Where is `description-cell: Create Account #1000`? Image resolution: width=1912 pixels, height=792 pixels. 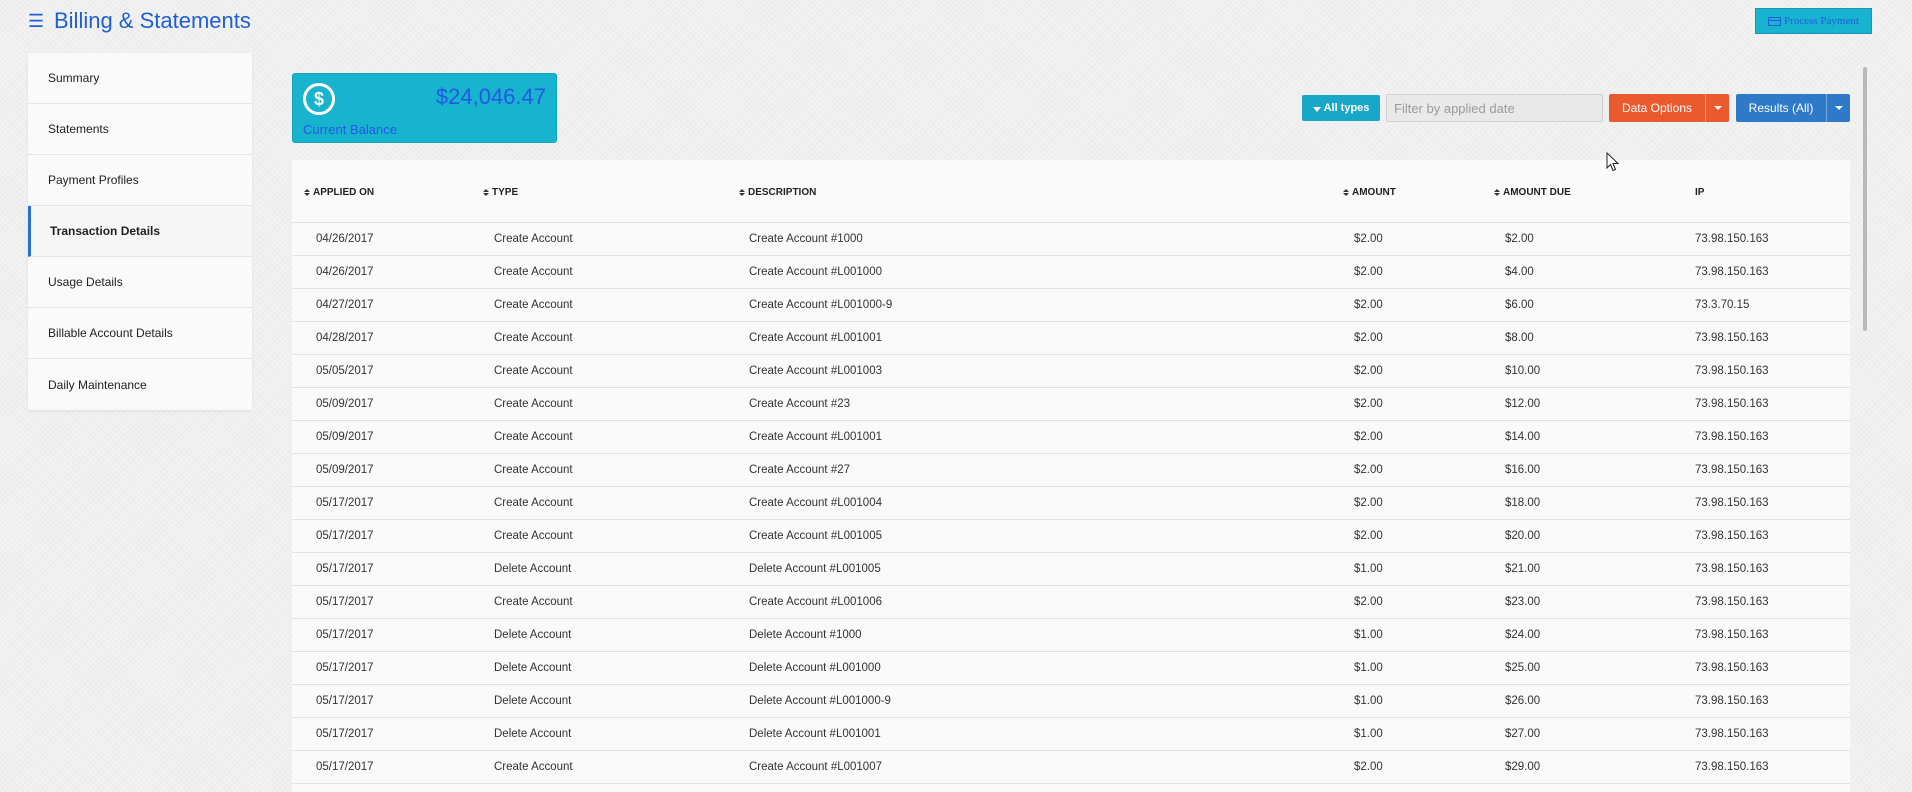
description-cell: Create Account #1000 is located at coordinates (806, 239).